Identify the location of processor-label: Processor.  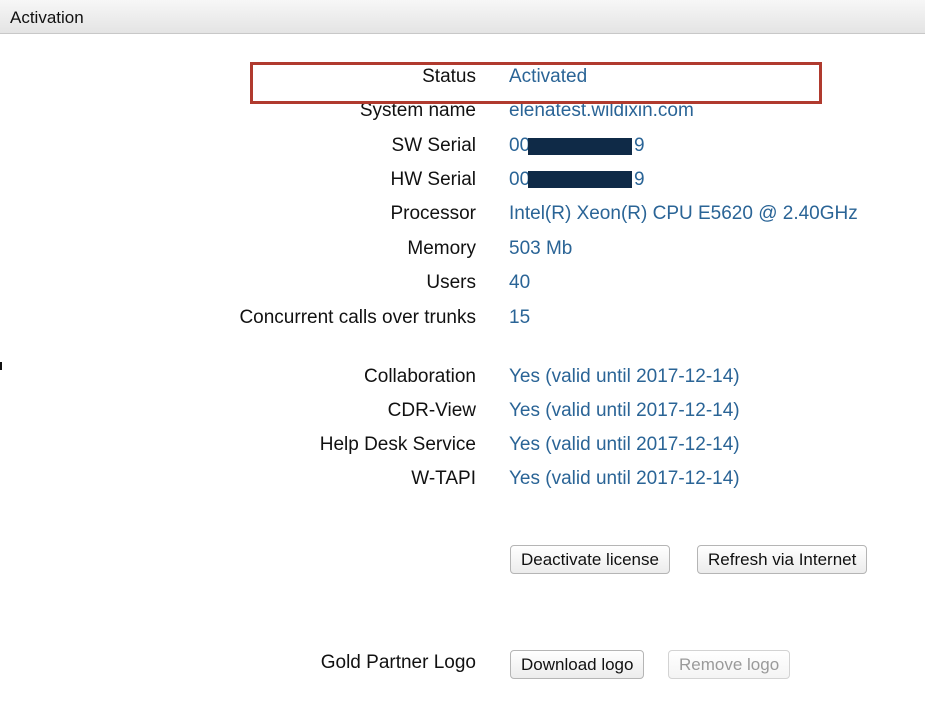
(433, 213).